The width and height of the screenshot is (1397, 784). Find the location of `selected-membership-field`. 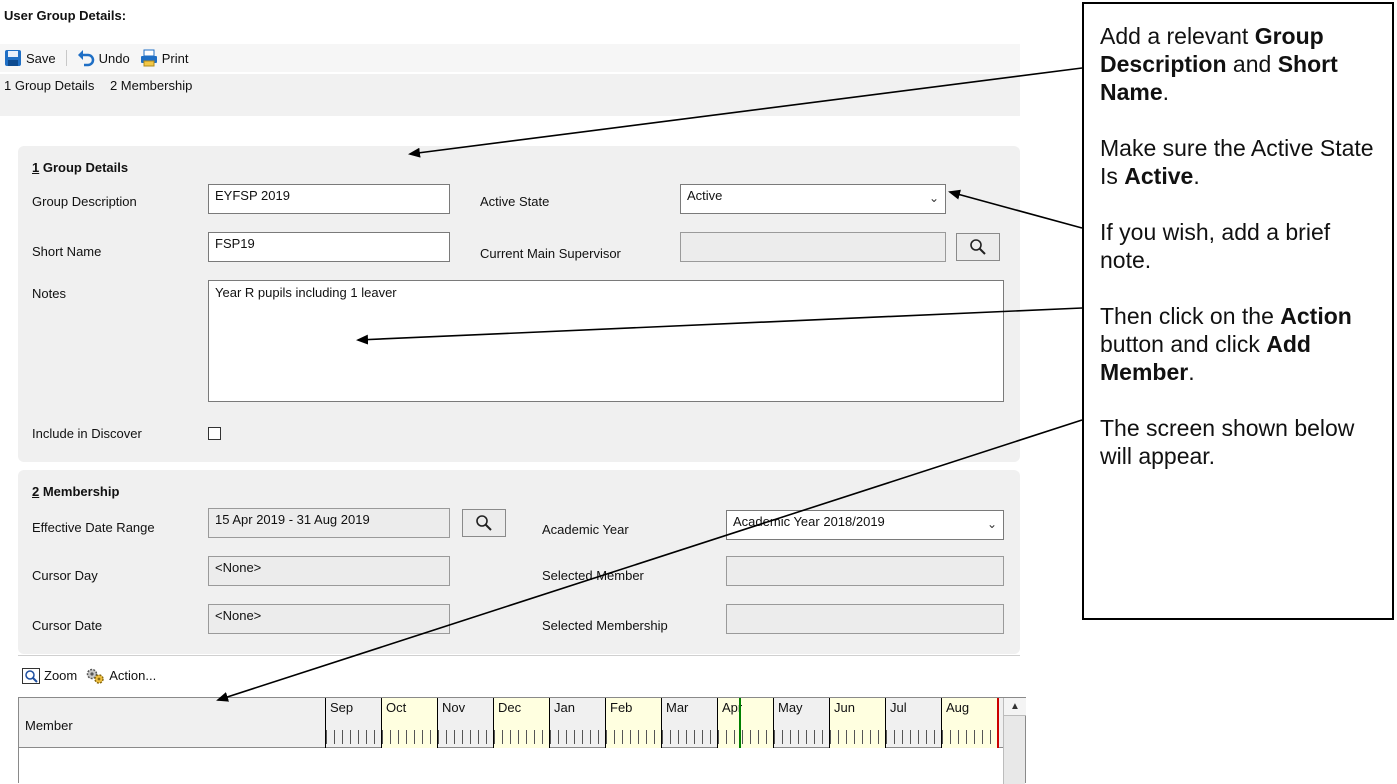

selected-membership-field is located at coordinates (865, 619).